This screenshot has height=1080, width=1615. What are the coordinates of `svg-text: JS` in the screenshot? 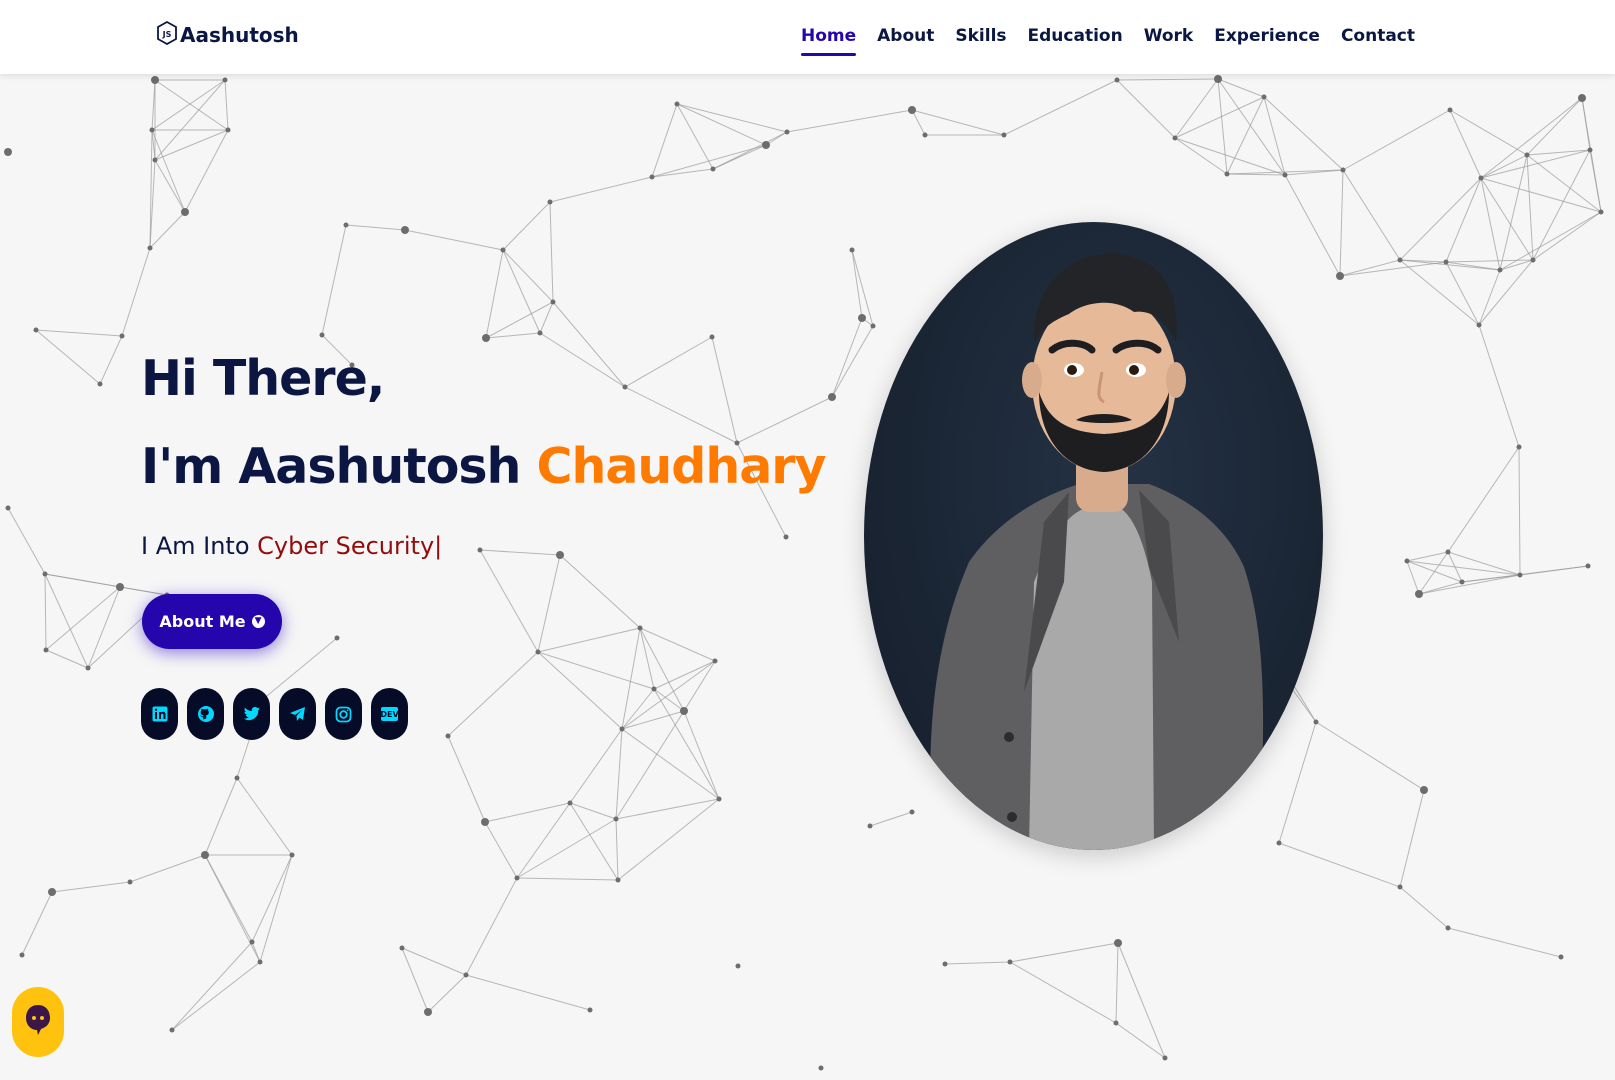 It's located at (167, 34).